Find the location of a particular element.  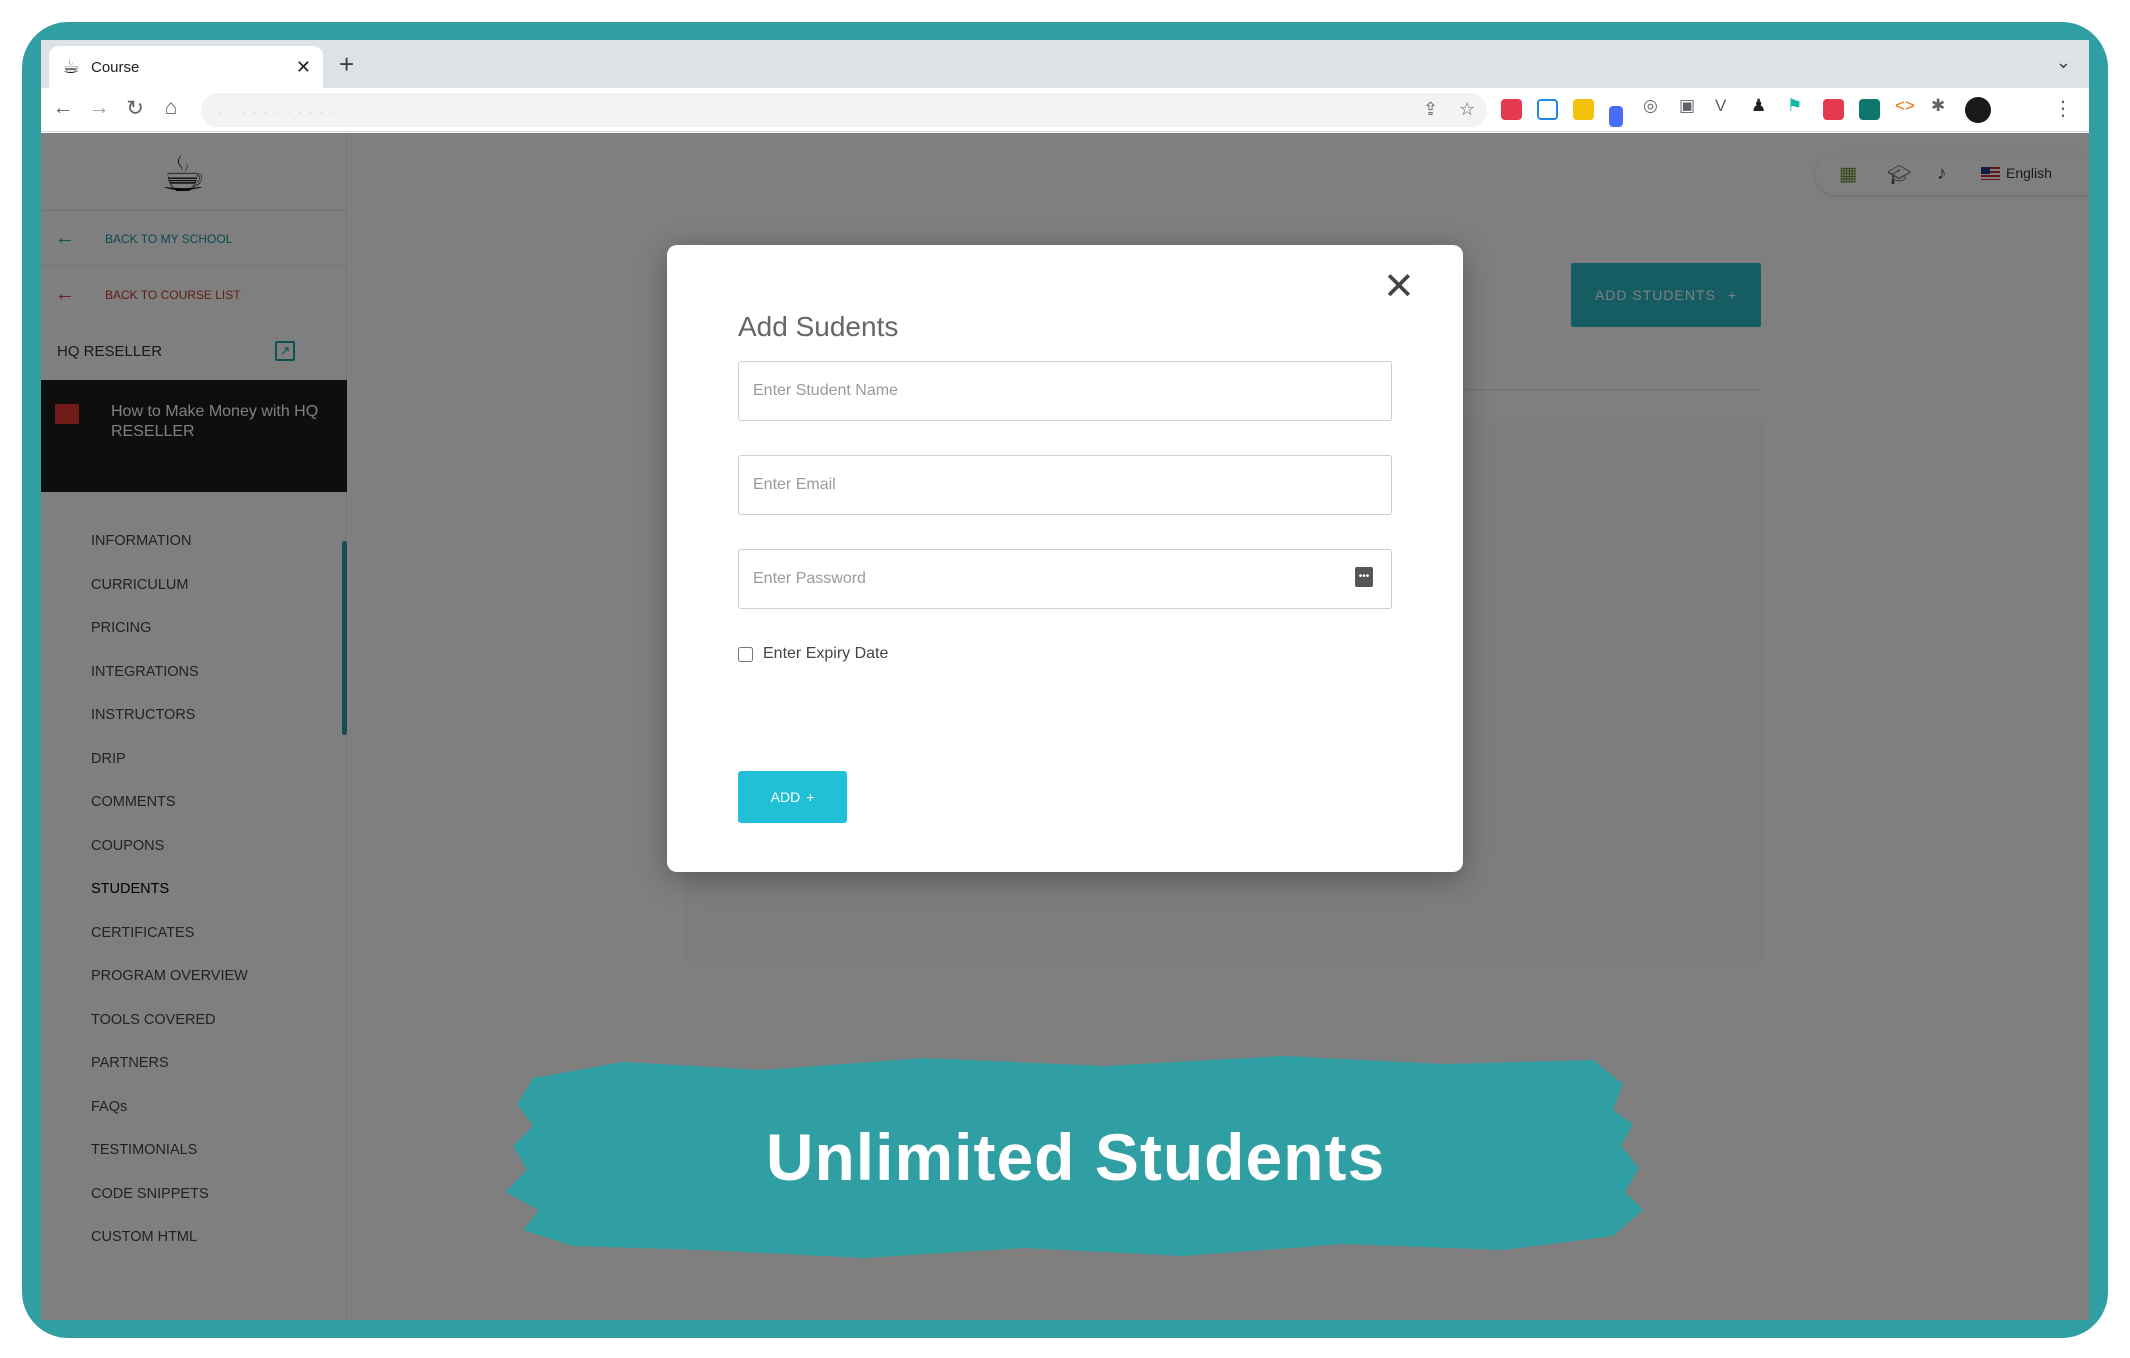

student-name-input is located at coordinates (1065, 391).